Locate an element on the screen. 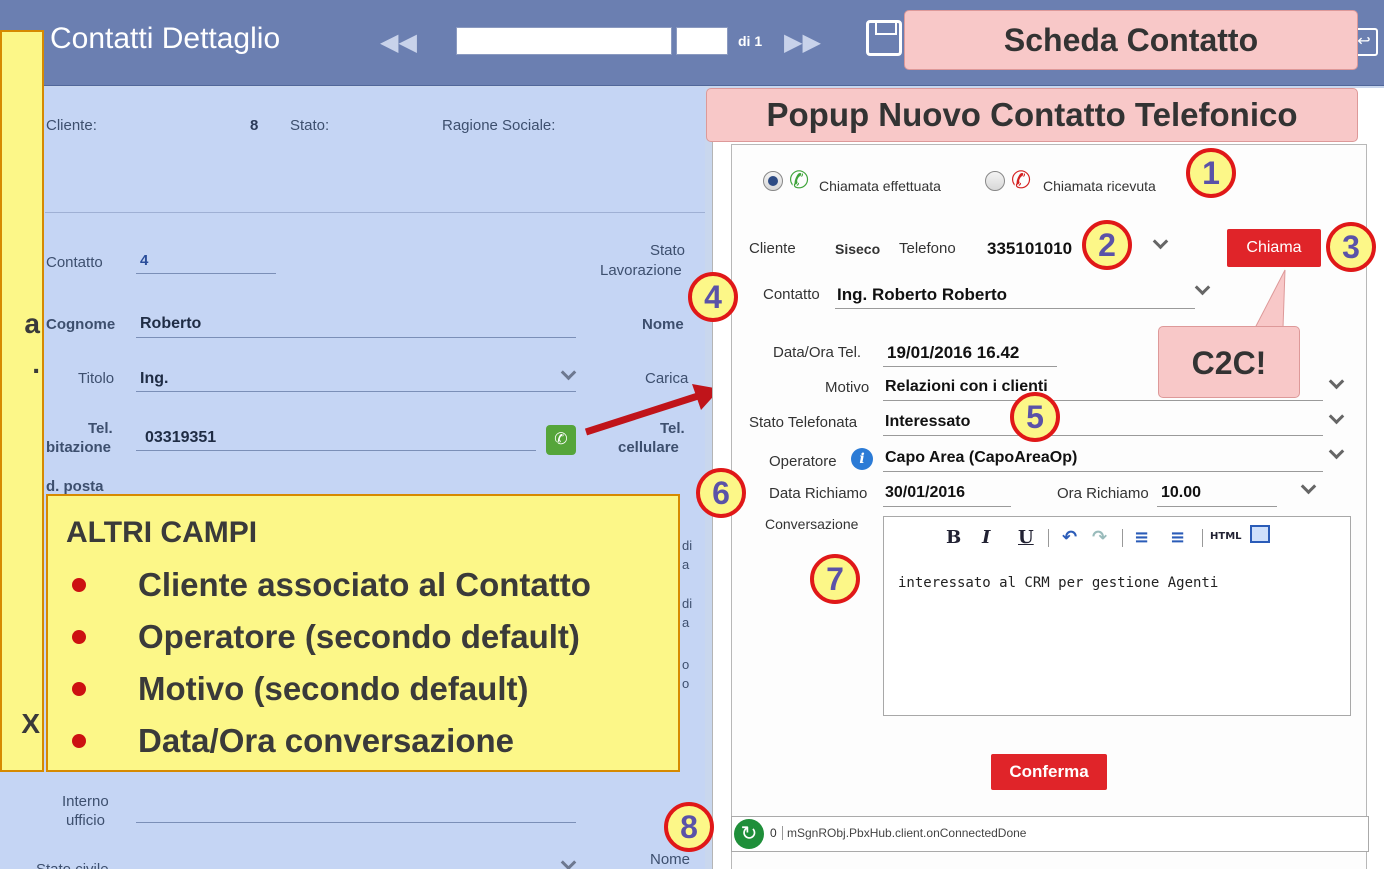  stato-line is located at coordinates (1103, 435).